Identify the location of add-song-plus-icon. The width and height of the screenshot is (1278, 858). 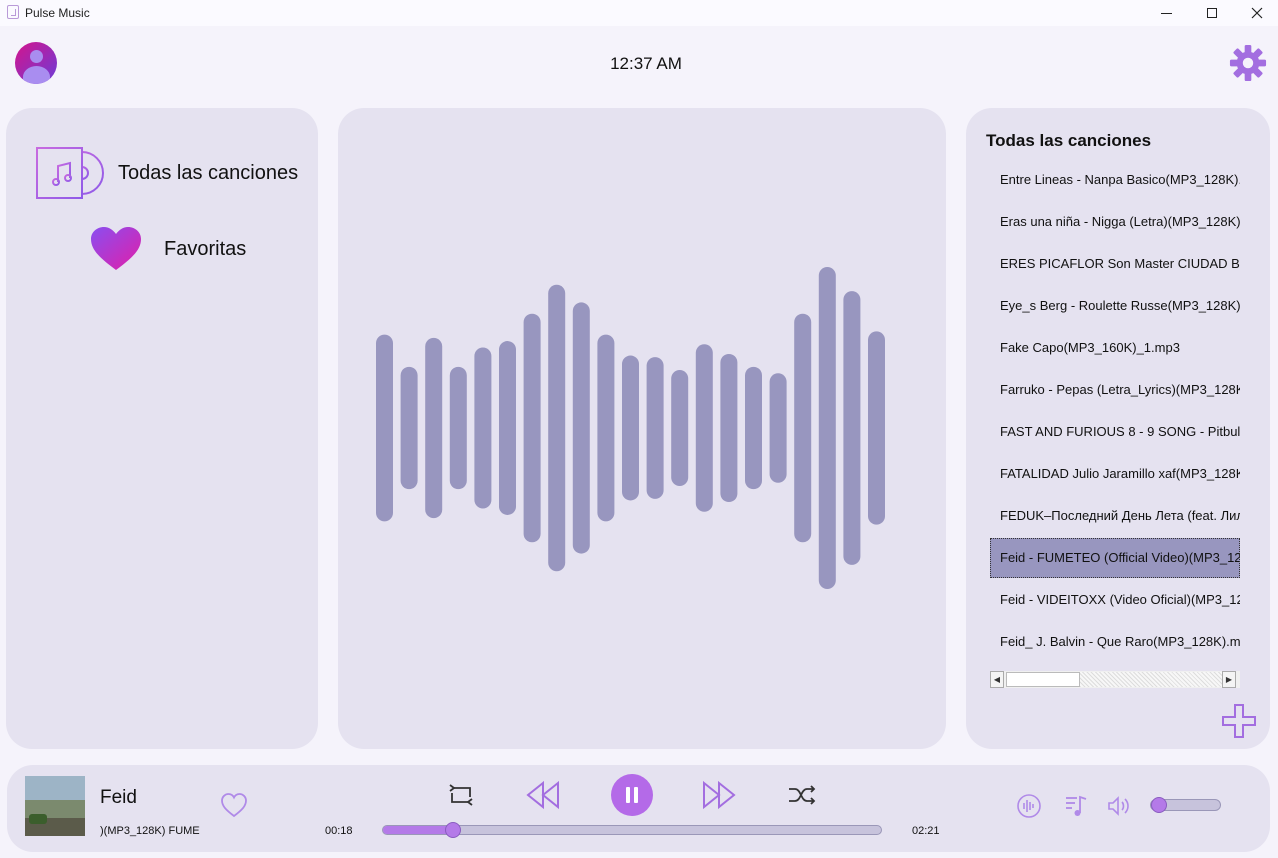
(1239, 721).